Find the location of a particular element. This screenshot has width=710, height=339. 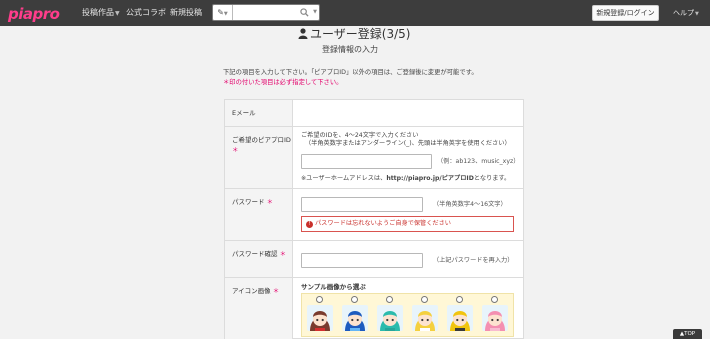

page-subtitle: 登録情報の入力 is located at coordinates (350, 49).